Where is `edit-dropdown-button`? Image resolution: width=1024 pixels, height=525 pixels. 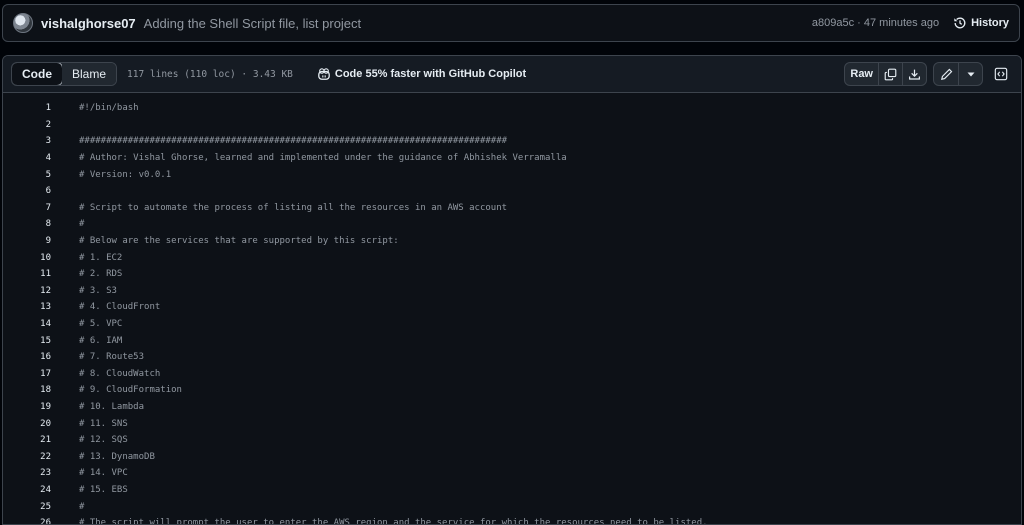
edit-dropdown-button is located at coordinates (970, 74).